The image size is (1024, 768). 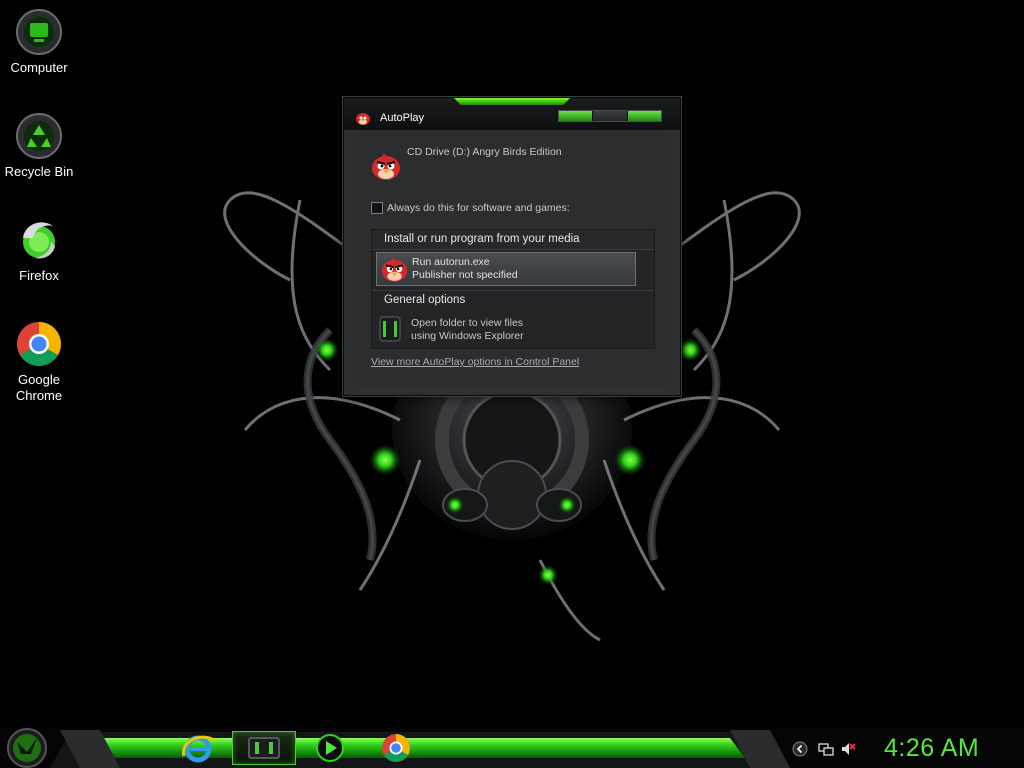 What do you see at coordinates (513, 299) in the screenshot?
I see `general-section-header: General options` at bounding box center [513, 299].